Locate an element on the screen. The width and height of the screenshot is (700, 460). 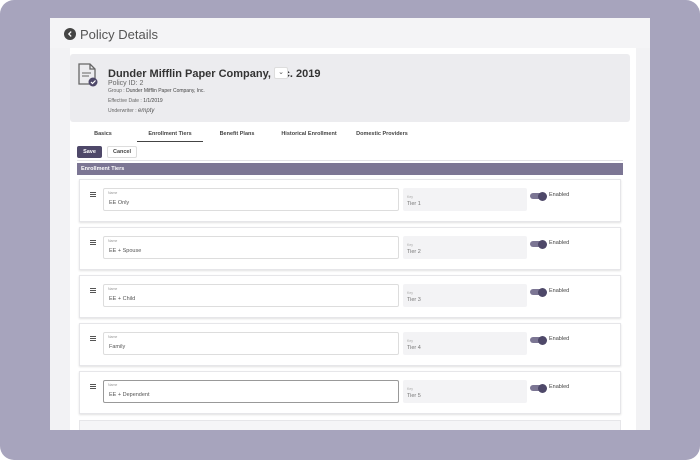
name-value: EE + Child is located at coordinates (122, 299).